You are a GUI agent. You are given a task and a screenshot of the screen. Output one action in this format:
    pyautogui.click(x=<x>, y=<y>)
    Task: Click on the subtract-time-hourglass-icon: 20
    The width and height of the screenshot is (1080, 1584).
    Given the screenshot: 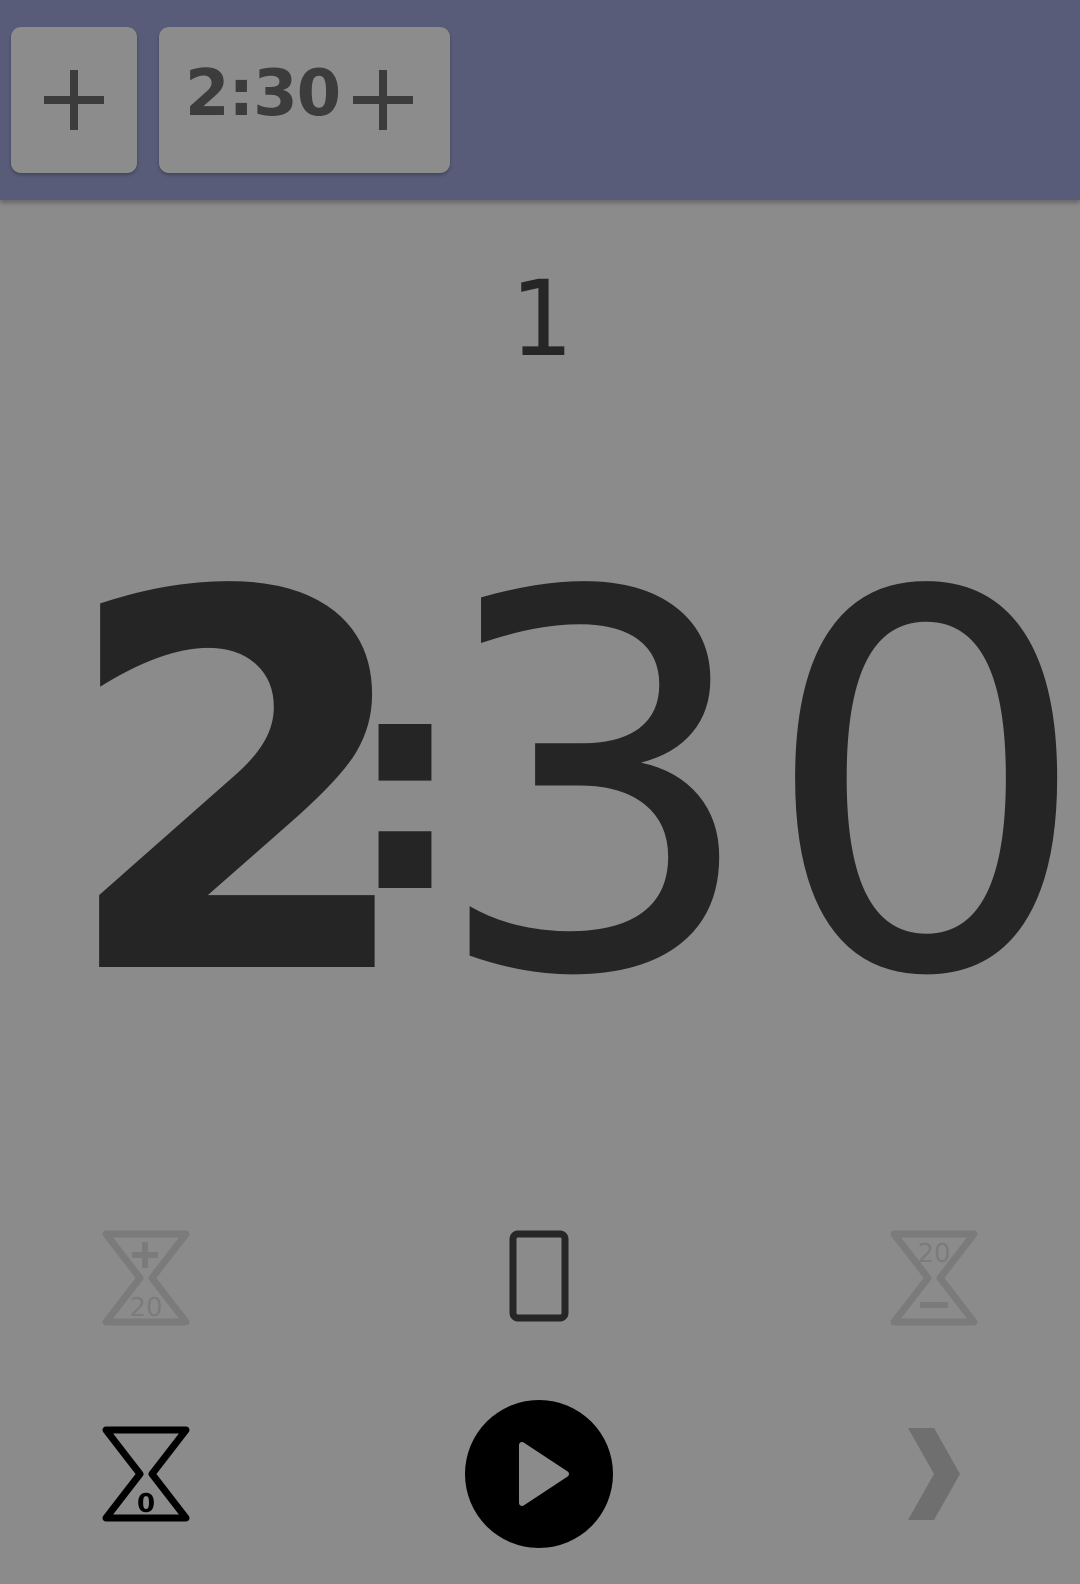 What is the action you would take?
    pyautogui.click(x=934, y=1278)
    